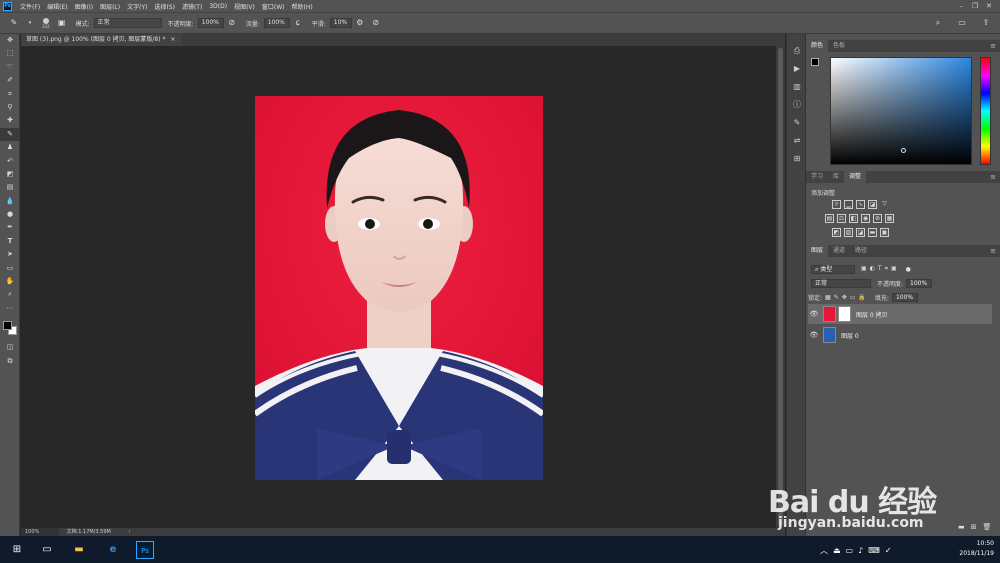  I want to click on color-balance-icon: ⚖, so click(841, 218).